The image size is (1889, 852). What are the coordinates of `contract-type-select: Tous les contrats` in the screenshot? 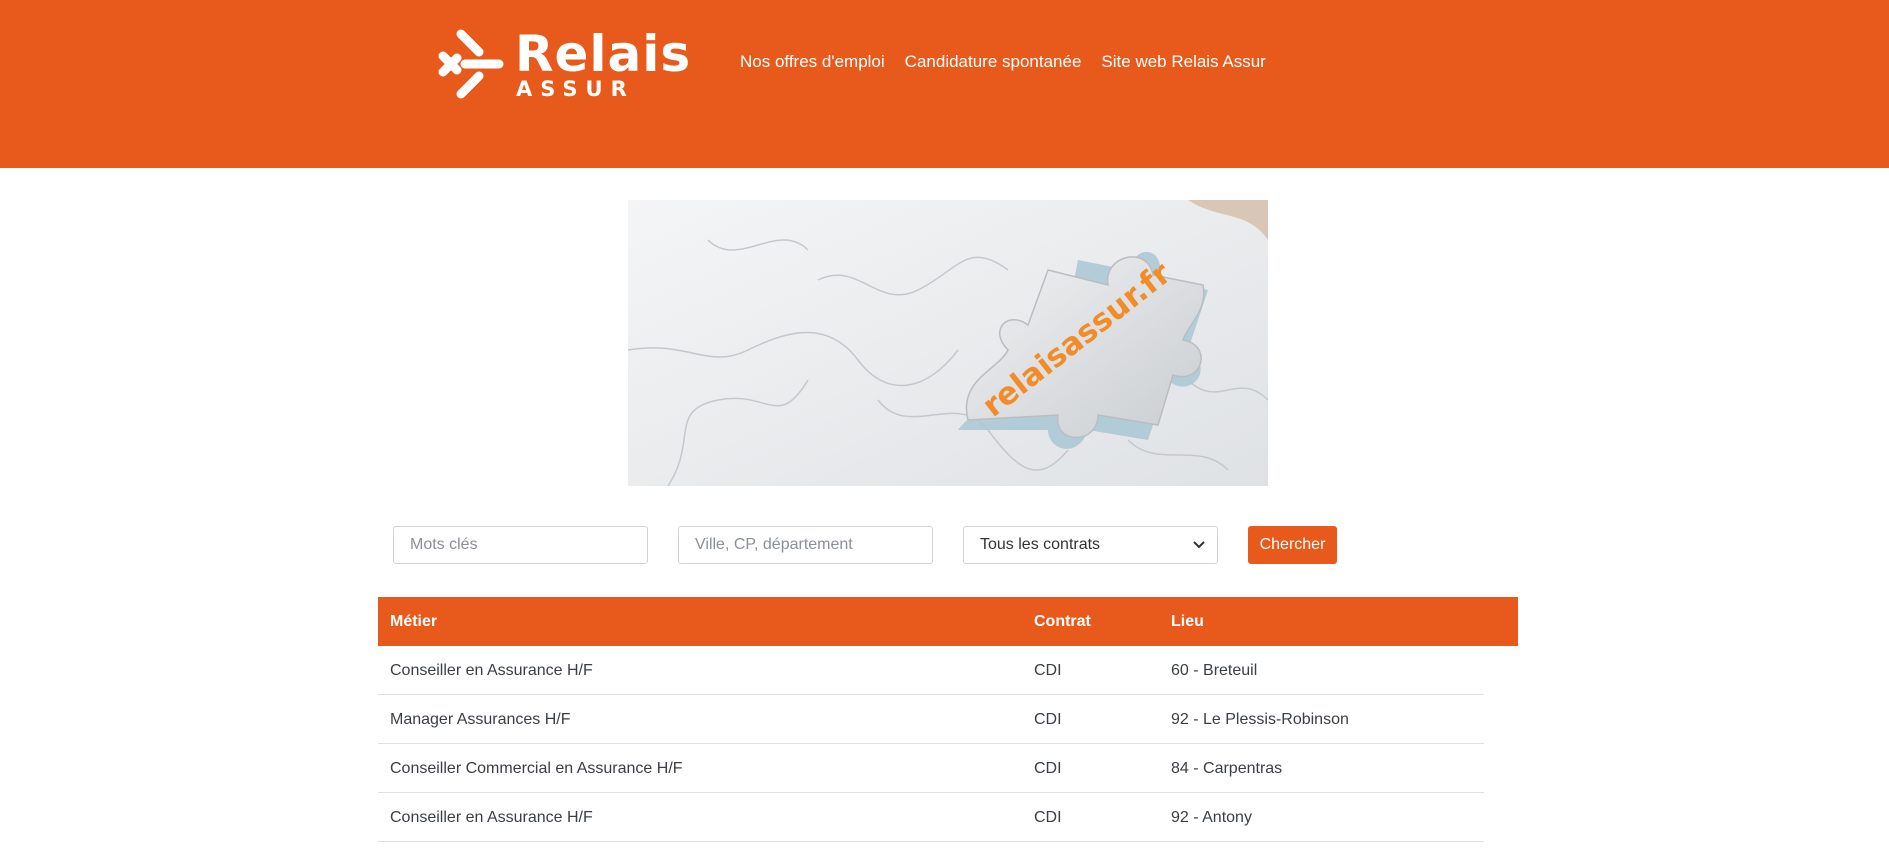 It's located at (1090, 545).